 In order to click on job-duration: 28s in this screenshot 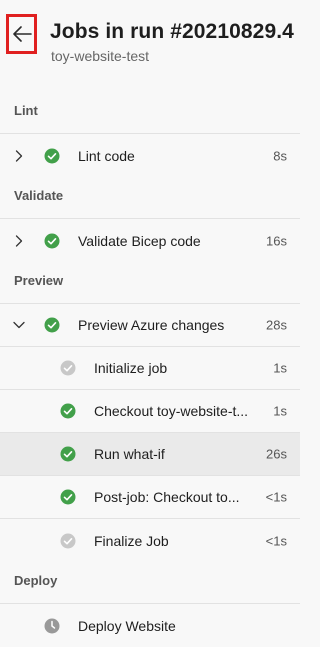, I will do `click(276, 325)`.